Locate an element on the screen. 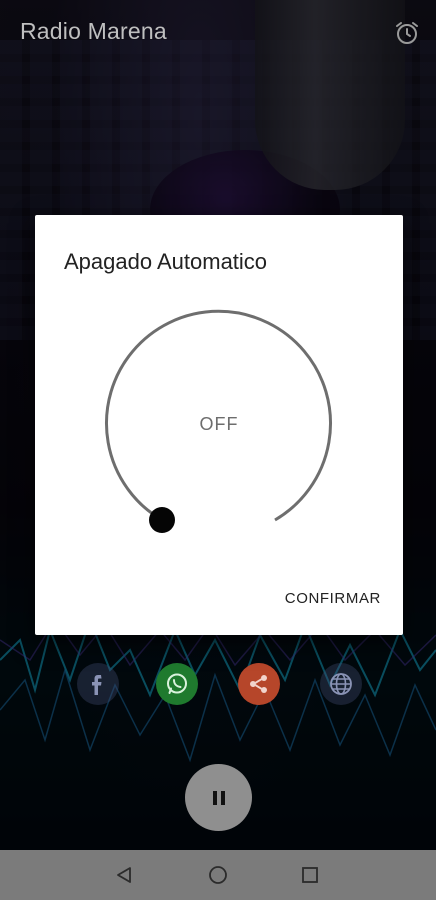 This screenshot has width=436, height=900. facebook-icon is located at coordinates (97, 685).